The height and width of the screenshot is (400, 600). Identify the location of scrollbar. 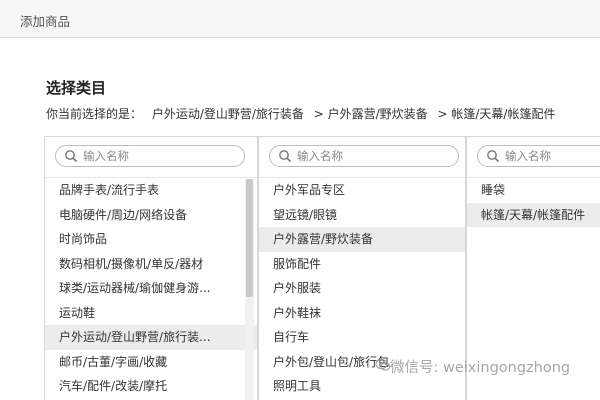
(249, 289).